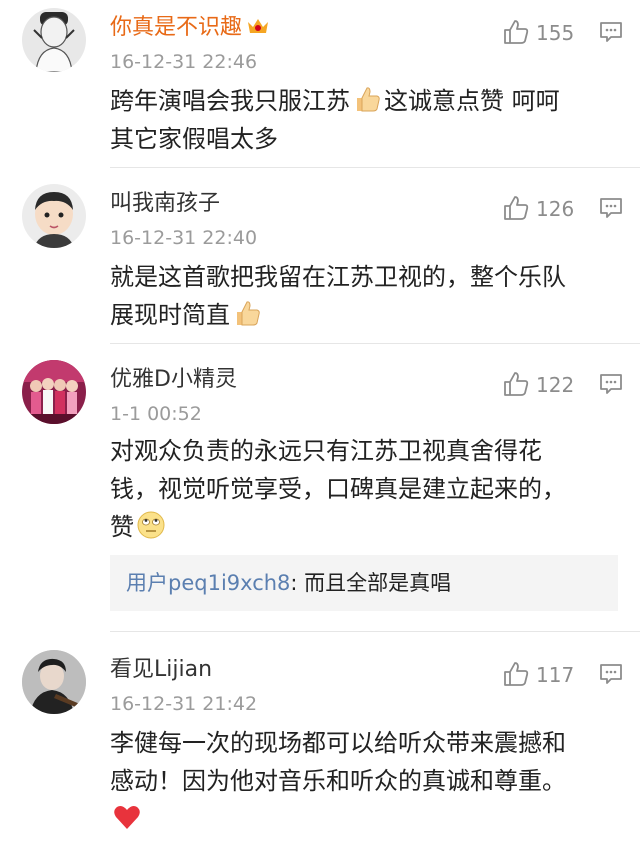  I want to click on eye-roll-emoji-icon, so click(151, 525).